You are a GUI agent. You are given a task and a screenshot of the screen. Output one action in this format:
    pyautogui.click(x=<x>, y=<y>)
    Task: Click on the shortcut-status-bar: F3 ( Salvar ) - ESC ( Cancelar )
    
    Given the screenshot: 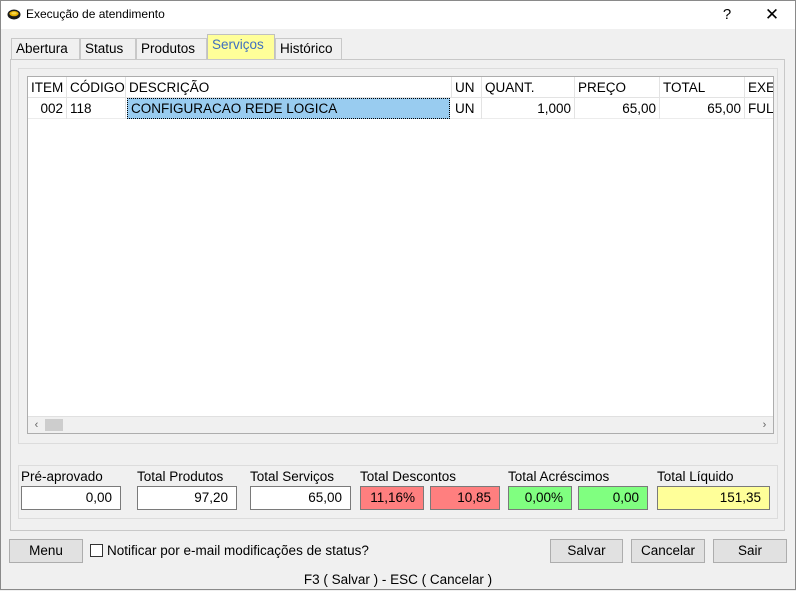 What is the action you would take?
    pyautogui.click(x=398, y=579)
    